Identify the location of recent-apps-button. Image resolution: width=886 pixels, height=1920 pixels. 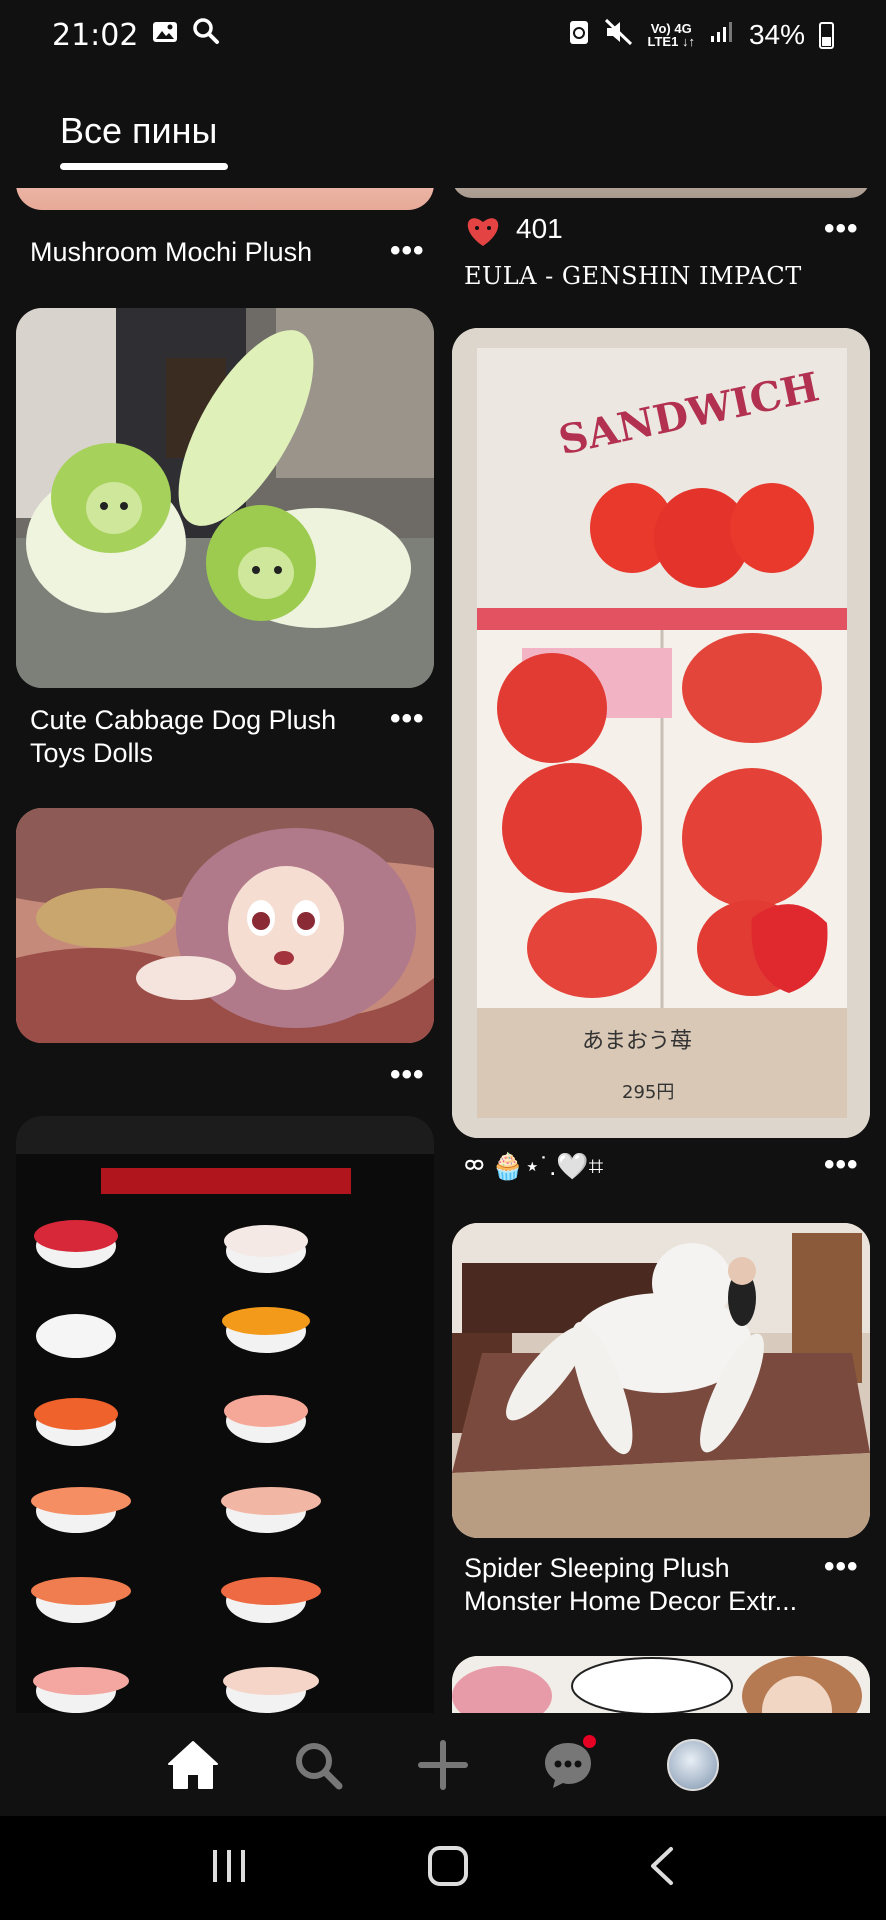
(229, 1868).